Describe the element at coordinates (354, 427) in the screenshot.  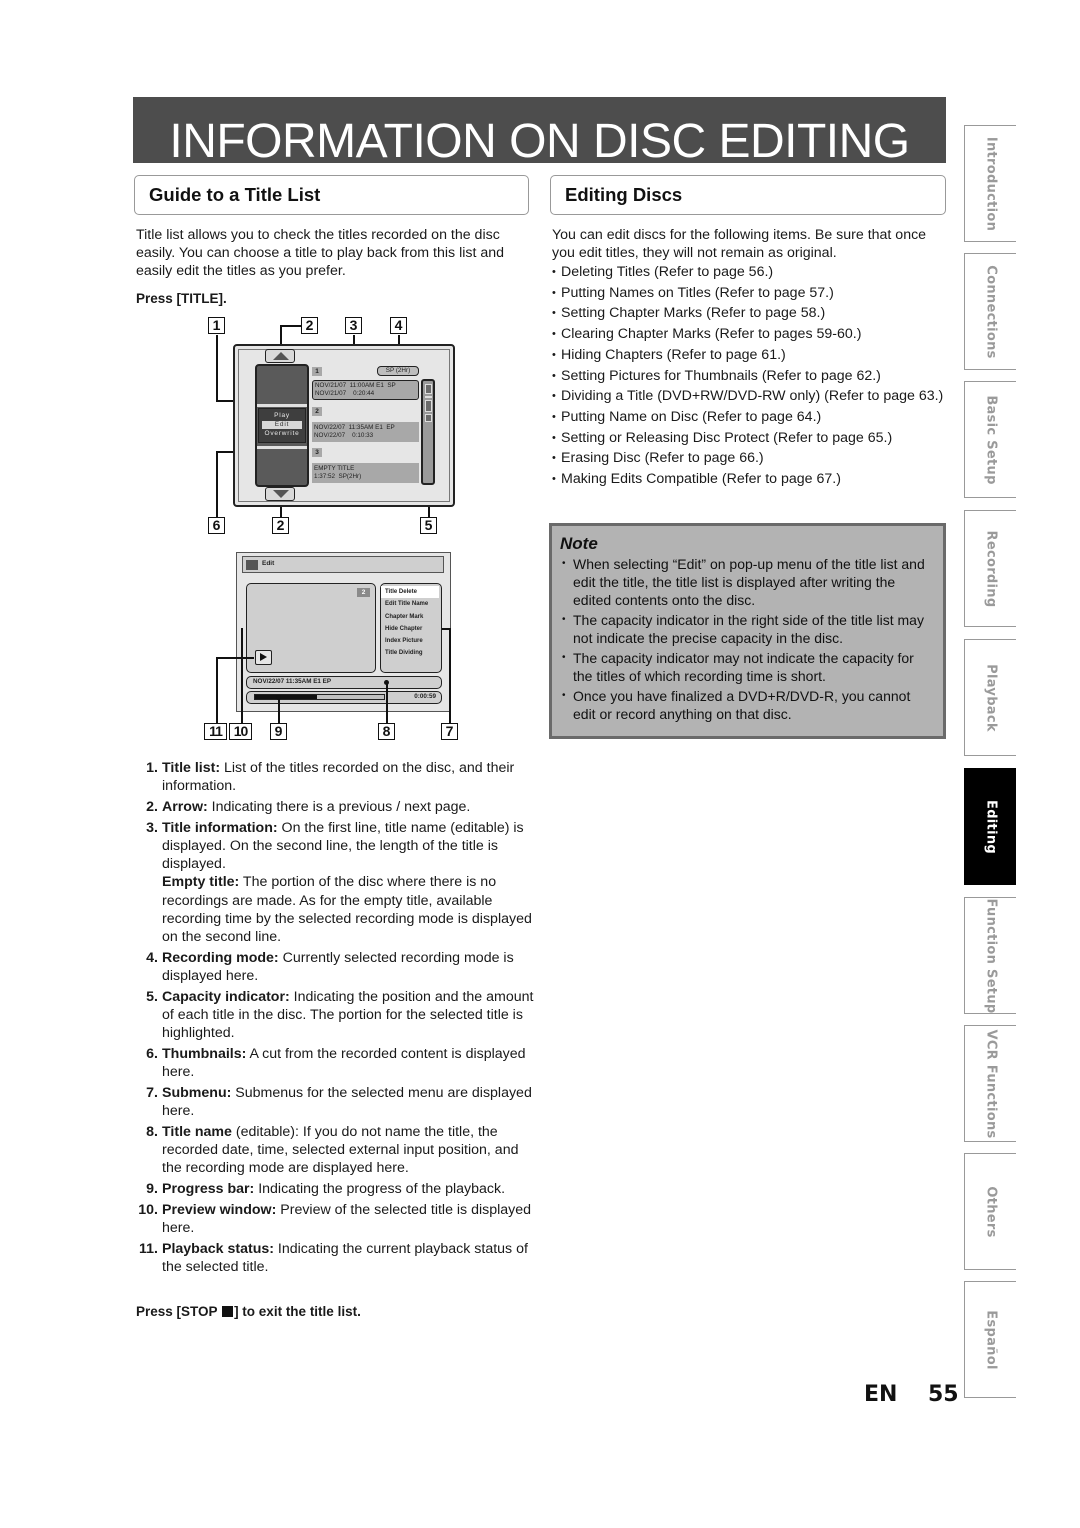
I see `title-line1: NOV/22/07 11:35AM E1 EP` at that location.